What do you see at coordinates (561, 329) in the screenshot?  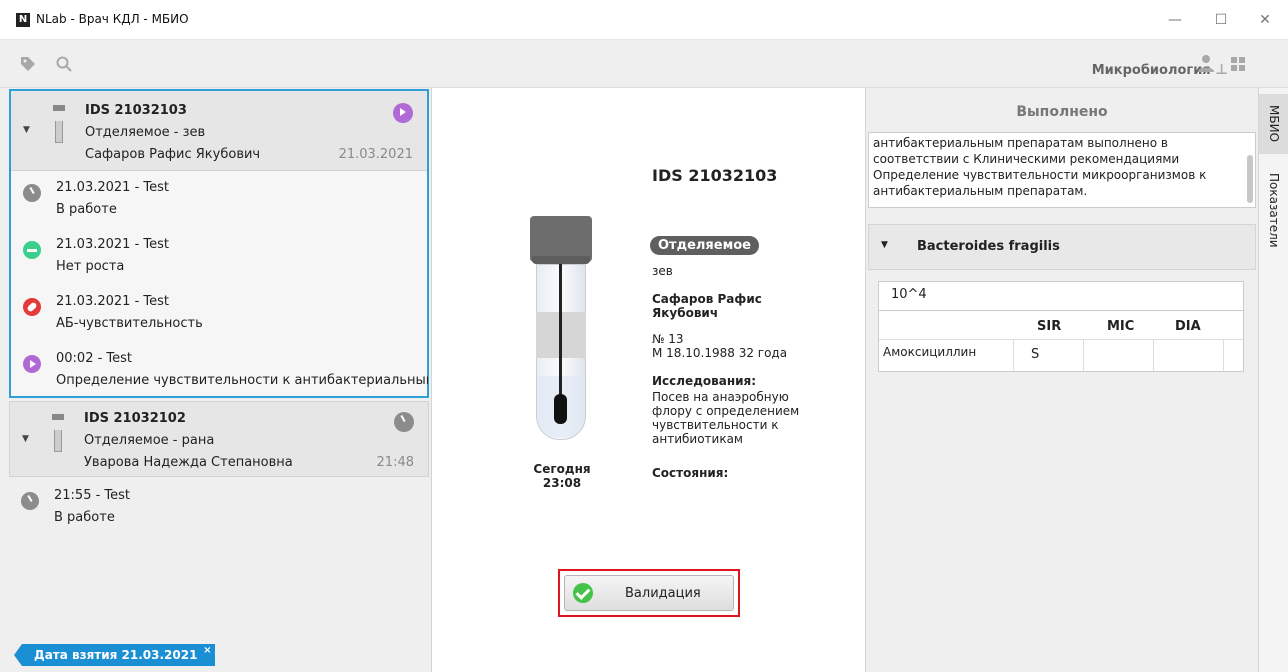 I see `swab-tube-image` at bounding box center [561, 329].